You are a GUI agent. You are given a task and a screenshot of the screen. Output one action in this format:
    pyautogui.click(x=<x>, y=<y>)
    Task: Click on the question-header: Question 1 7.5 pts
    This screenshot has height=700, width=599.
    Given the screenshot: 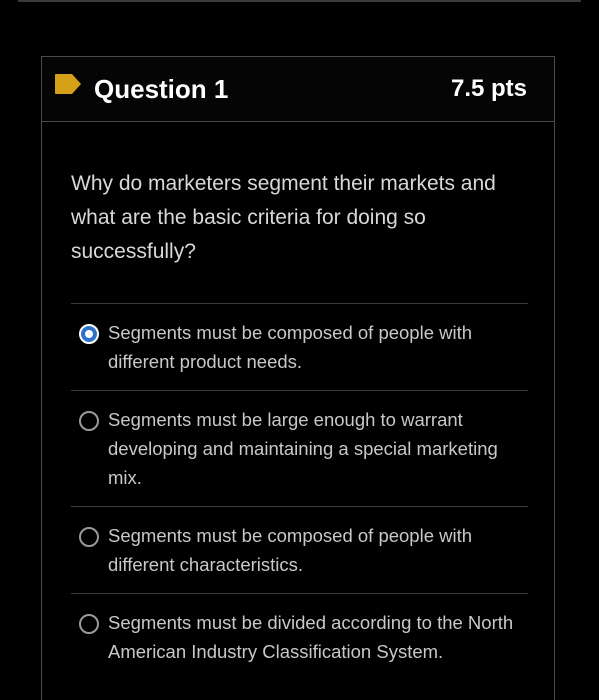 What is the action you would take?
    pyautogui.click(x=298, y=89)
    